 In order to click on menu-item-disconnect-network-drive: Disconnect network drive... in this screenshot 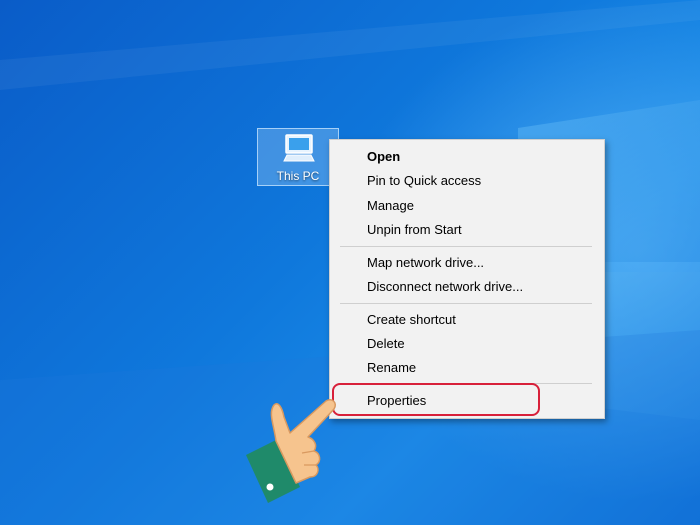, I will do `click(467, 287)`.